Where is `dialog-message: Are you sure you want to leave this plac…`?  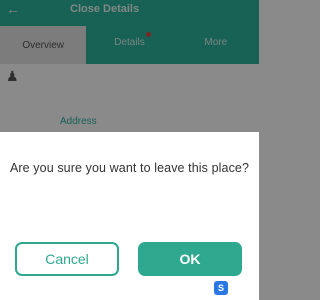 dialog-message: Are you sure you want to leave this plac… is located at coordinates (129, 168).